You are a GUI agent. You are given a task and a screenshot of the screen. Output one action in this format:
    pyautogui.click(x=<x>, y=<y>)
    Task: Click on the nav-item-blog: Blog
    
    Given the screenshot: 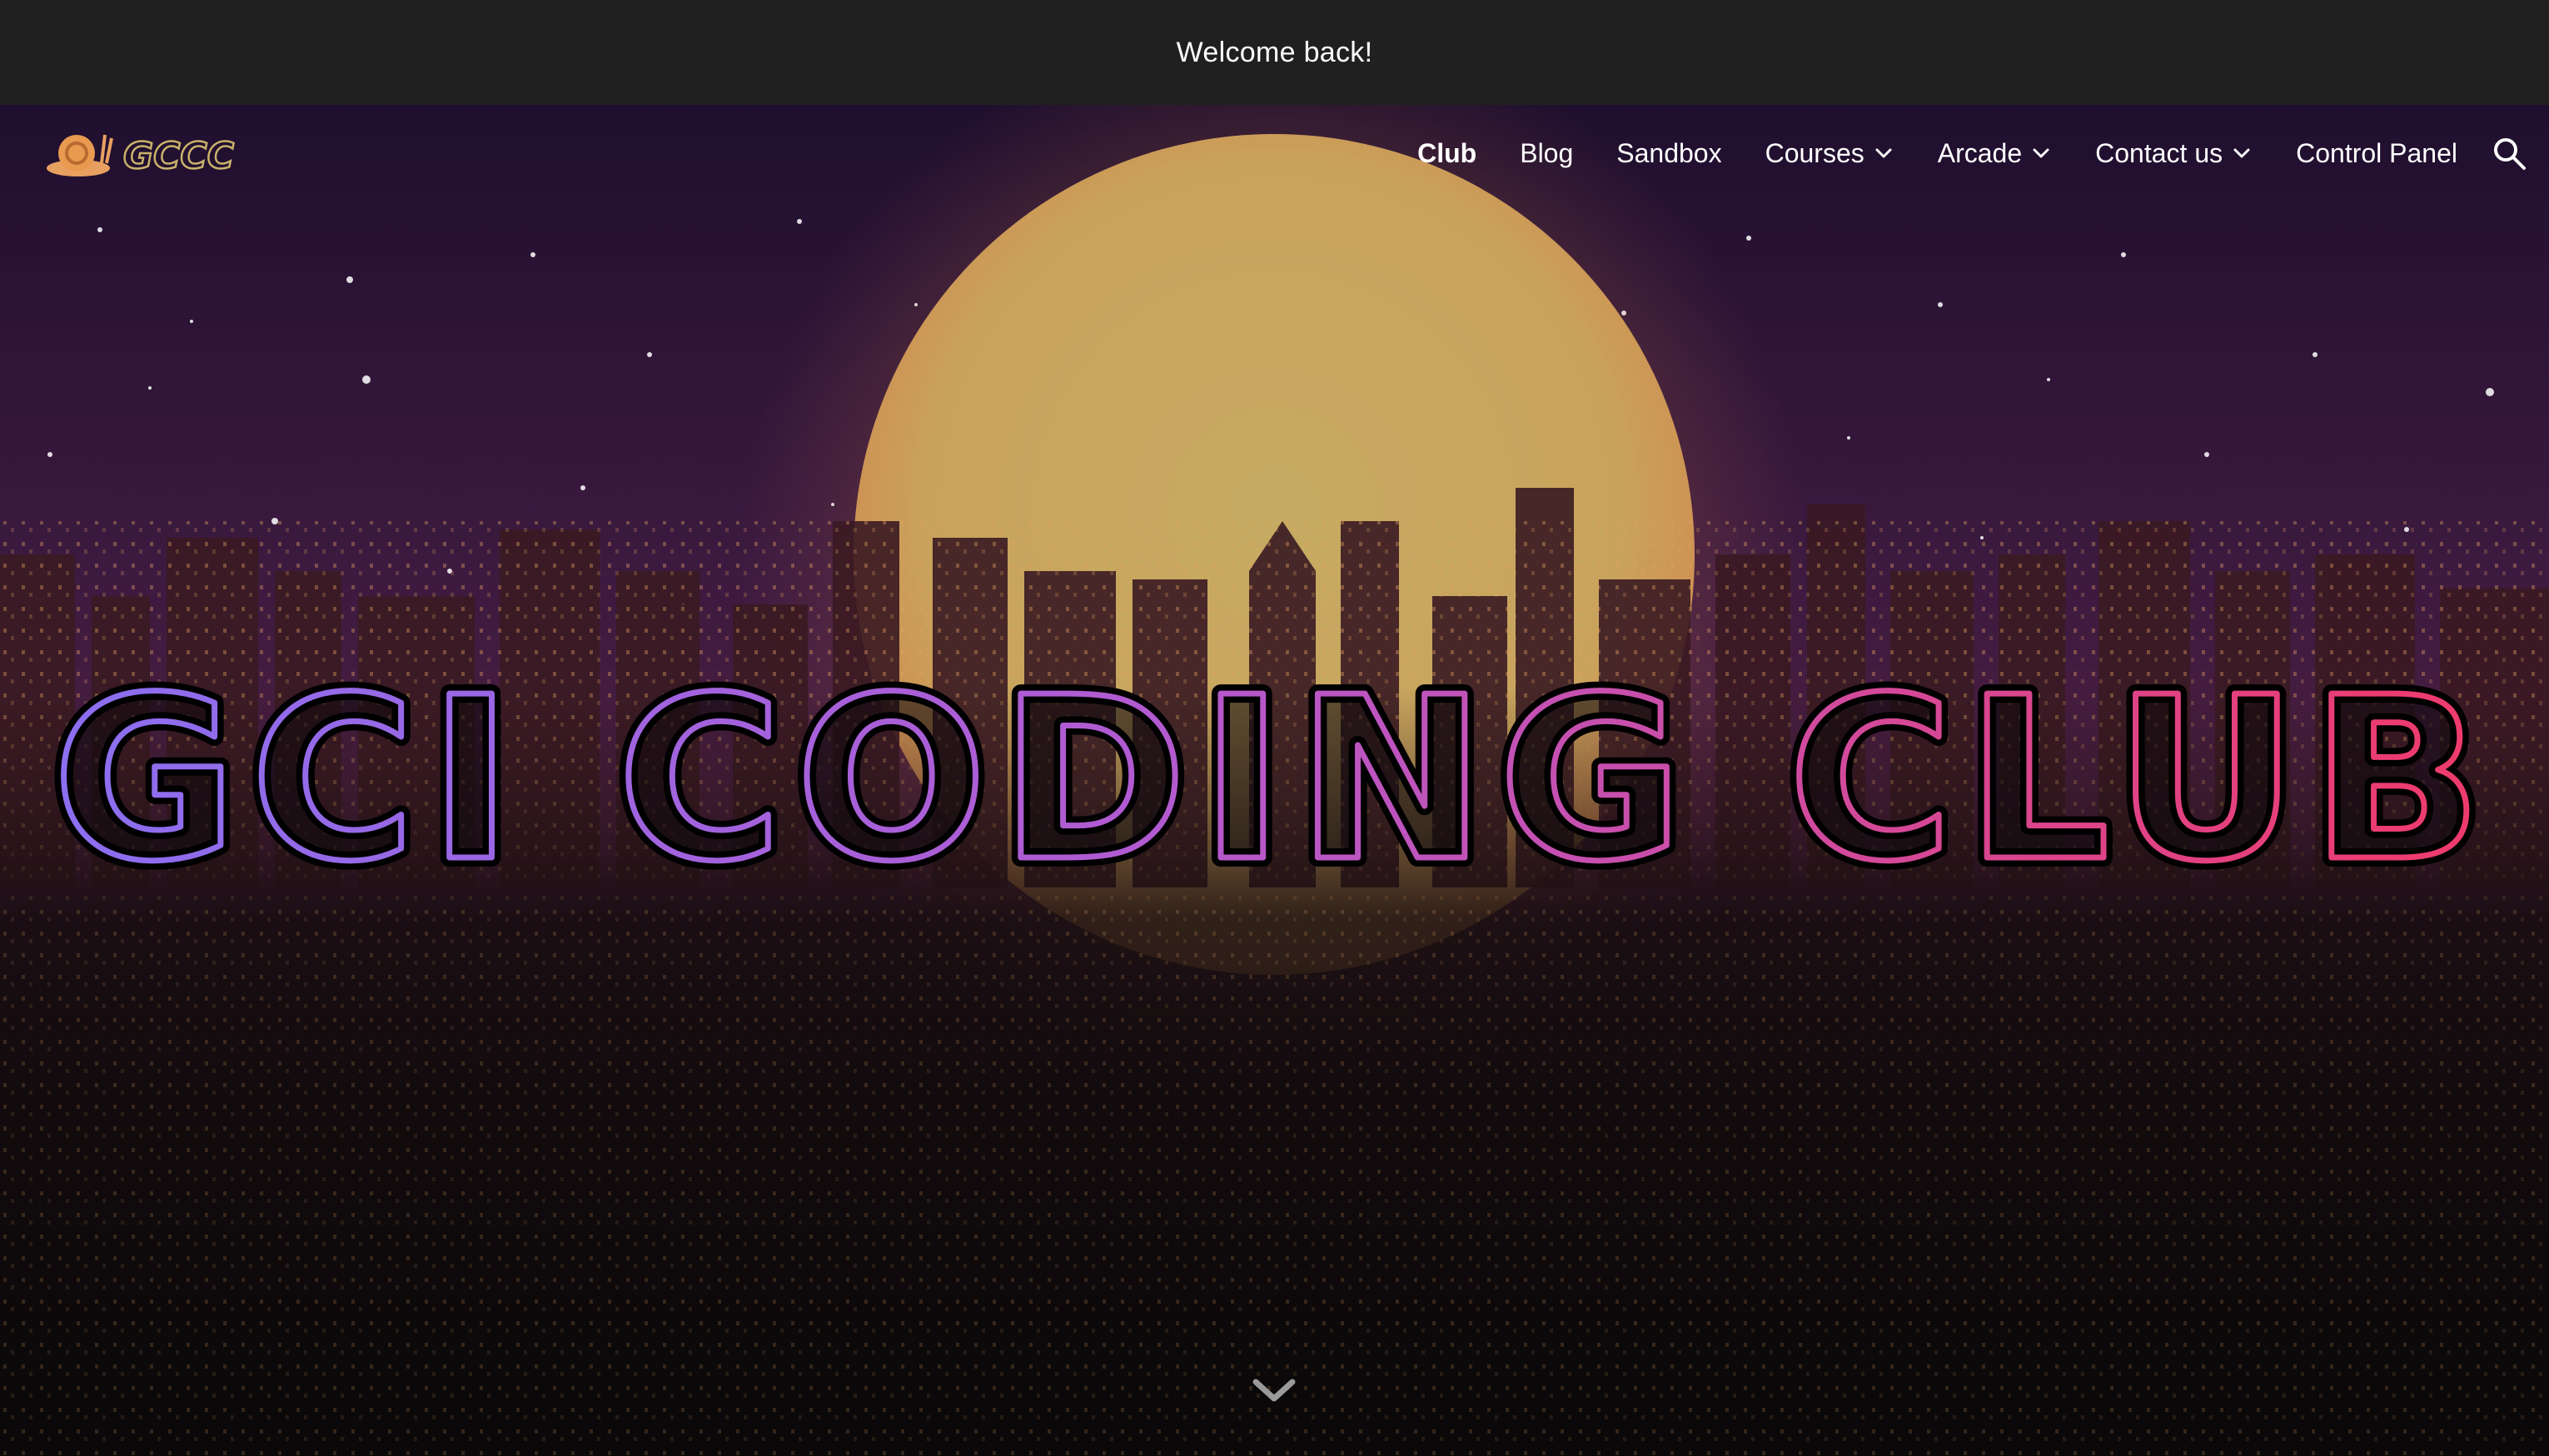 What is the action you would take?
    pyautogui.click(x=1546, y=153)
    